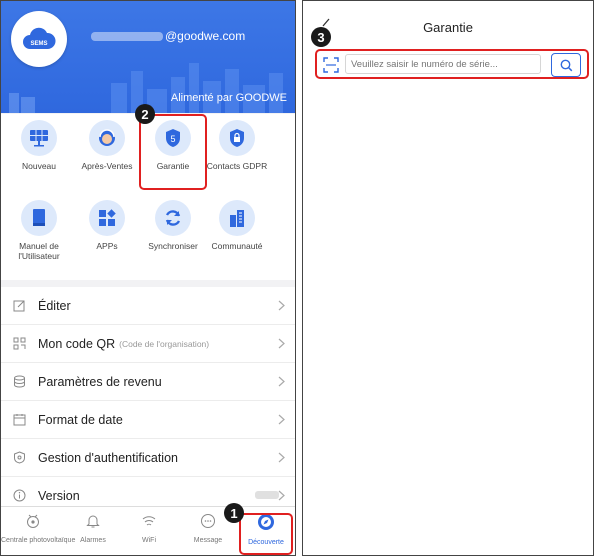 This screenshot has height=556, width=594. I want to click on list-item-gestion-authentification: Gestion d'authentification, so click(148, 458).